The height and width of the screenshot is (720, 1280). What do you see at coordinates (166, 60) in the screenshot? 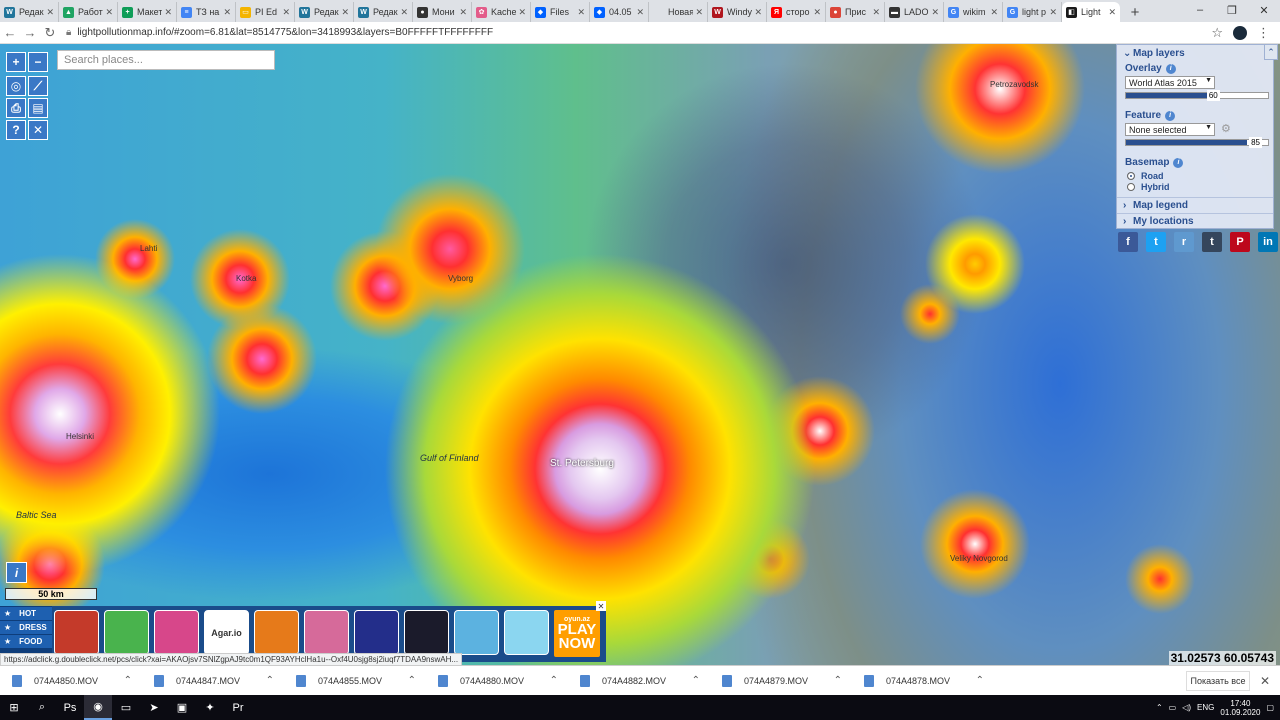
I see `search-input` at bounding box center [166, 60].